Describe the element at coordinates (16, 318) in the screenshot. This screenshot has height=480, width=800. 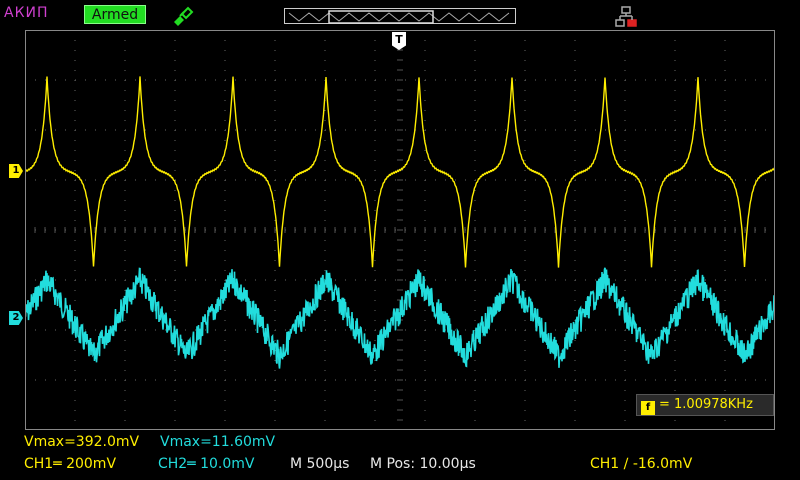
I see `ch2-ground-marker: 2` at that location.